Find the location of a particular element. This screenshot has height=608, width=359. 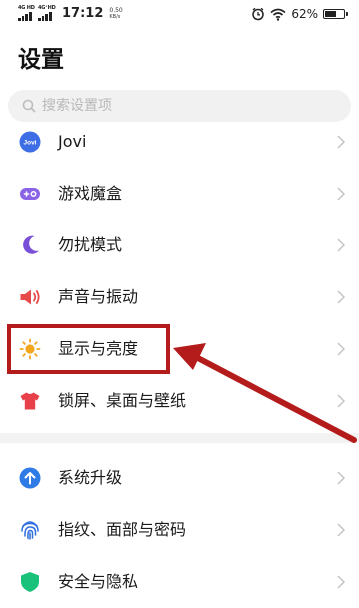

settings-item-label: 声音与振动 is located at coordinates (98, 296).